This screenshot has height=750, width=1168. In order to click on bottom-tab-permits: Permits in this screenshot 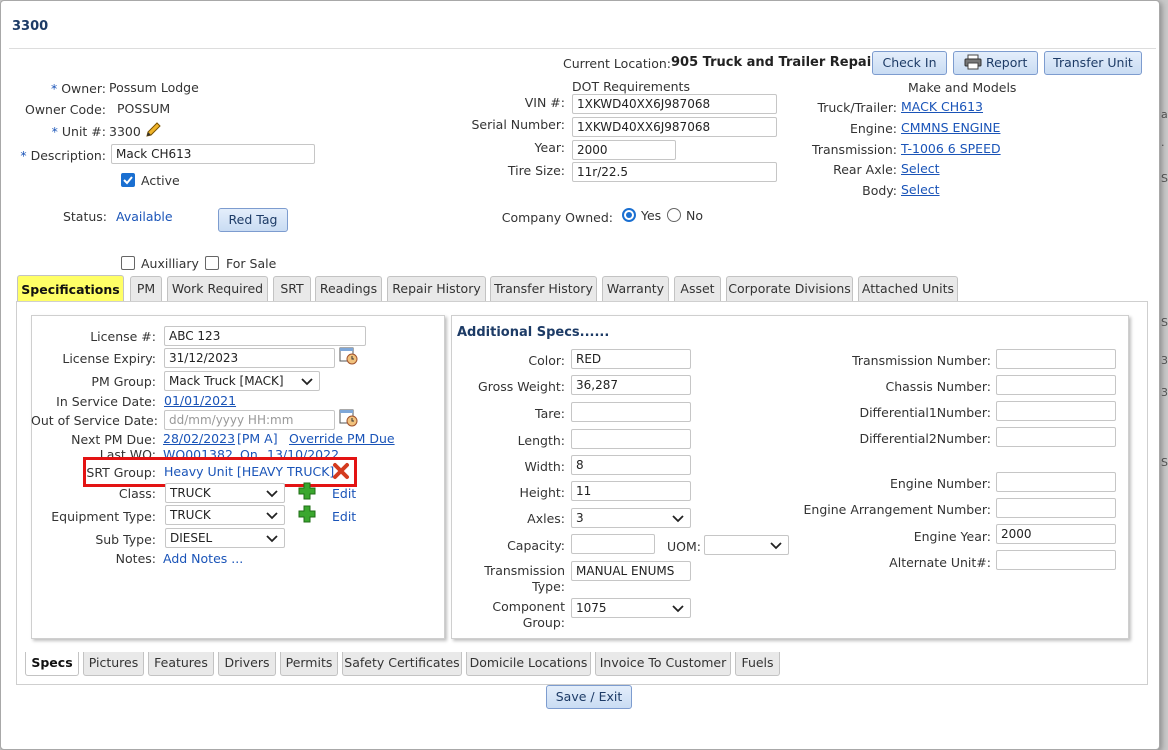, I will do `click(309, 664)`.